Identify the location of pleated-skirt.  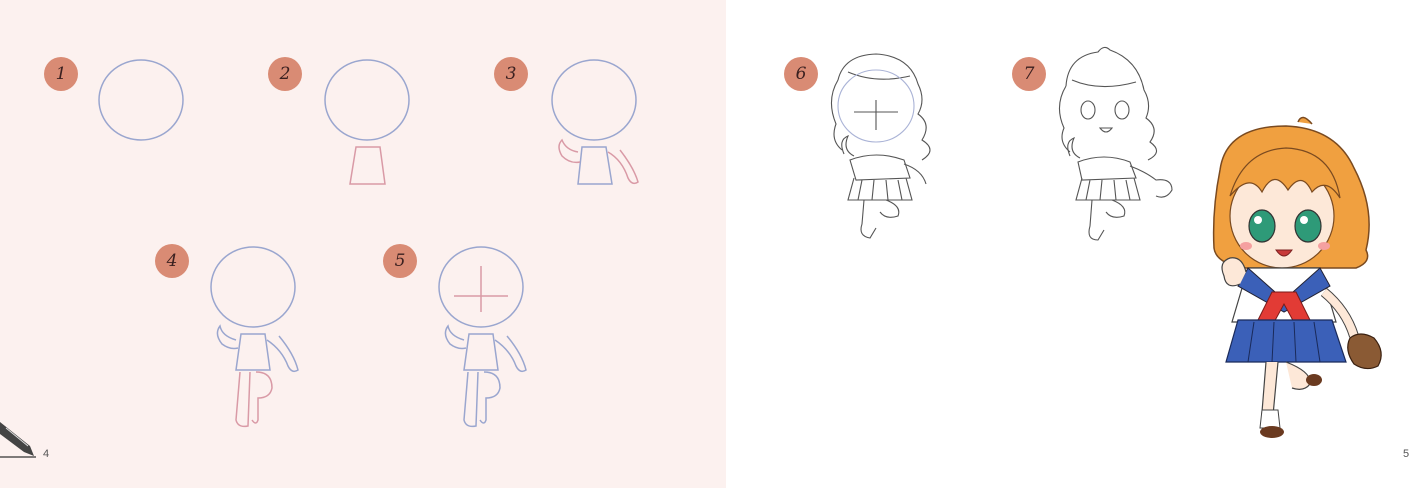
(1286, 341).